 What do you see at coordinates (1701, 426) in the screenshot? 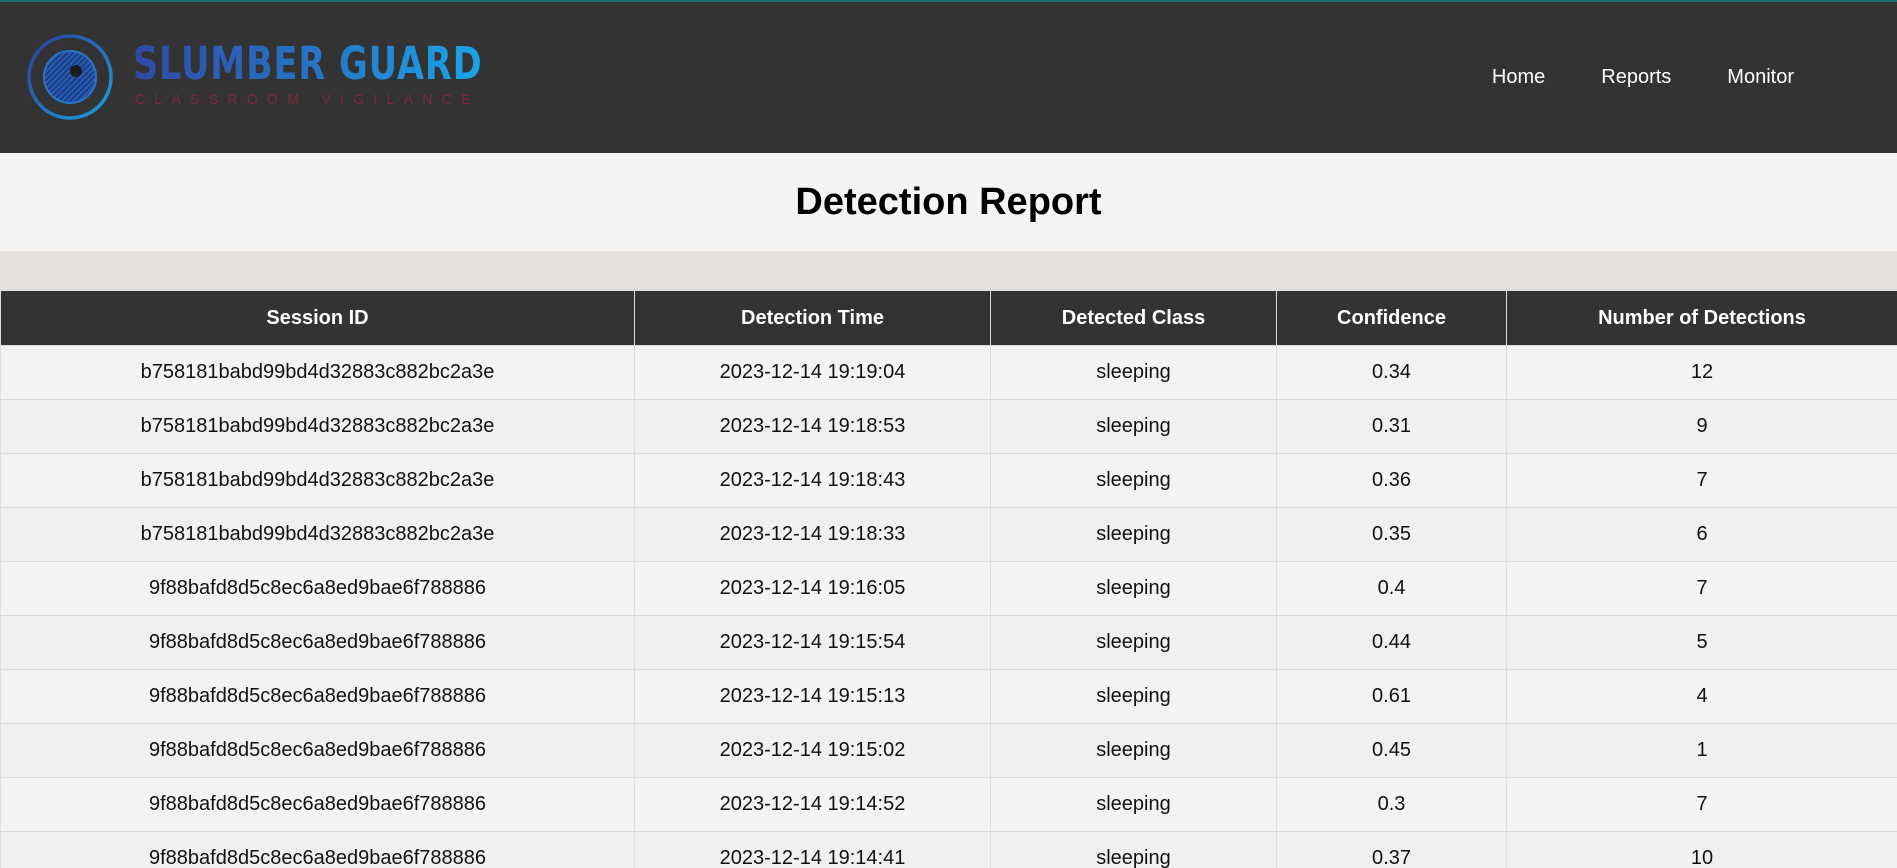
I see `detections-count-cell: 9` at bounding box center [1701, 426].